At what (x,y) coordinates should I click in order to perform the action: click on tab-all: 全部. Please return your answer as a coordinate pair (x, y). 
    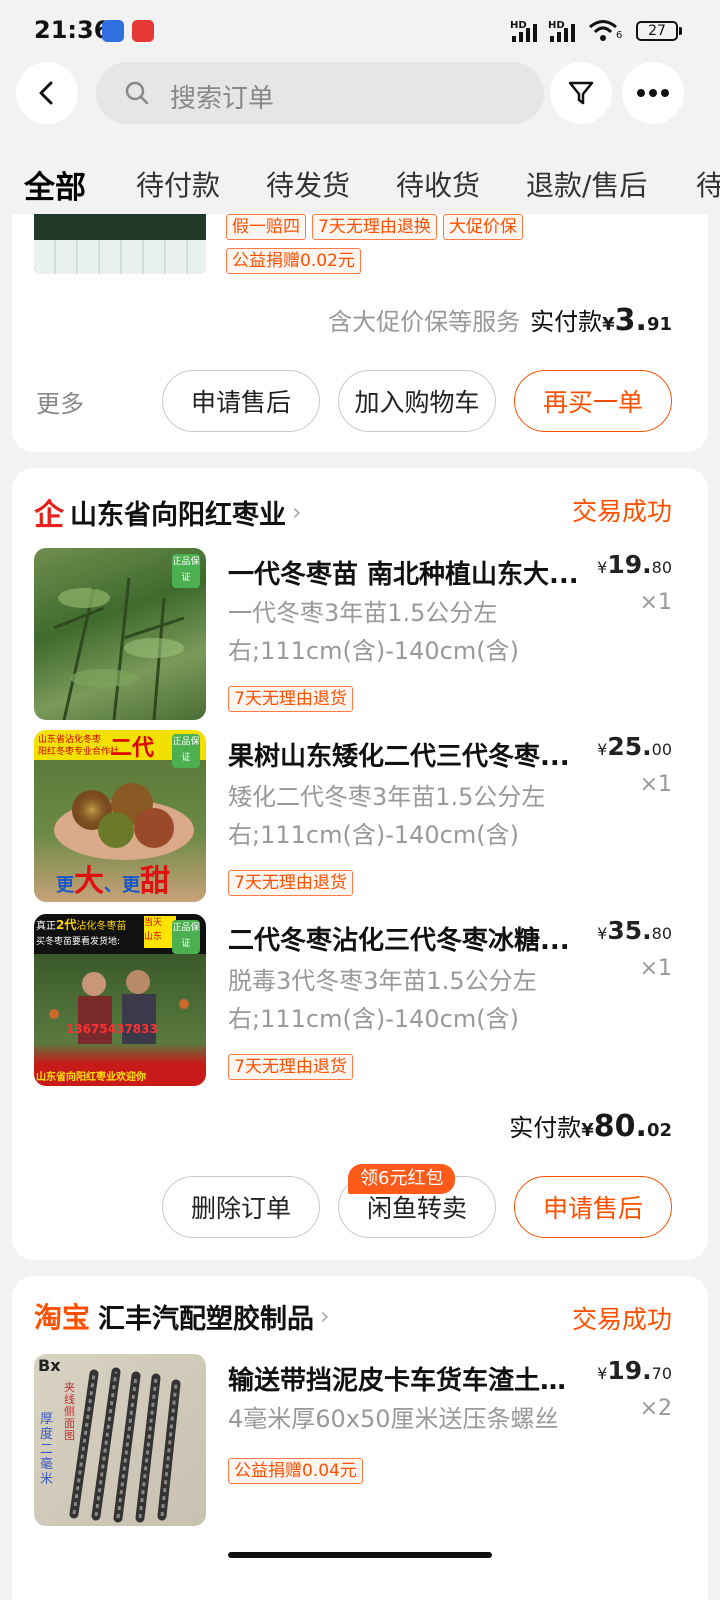
    Looking at the image, I should click on (55, 184).